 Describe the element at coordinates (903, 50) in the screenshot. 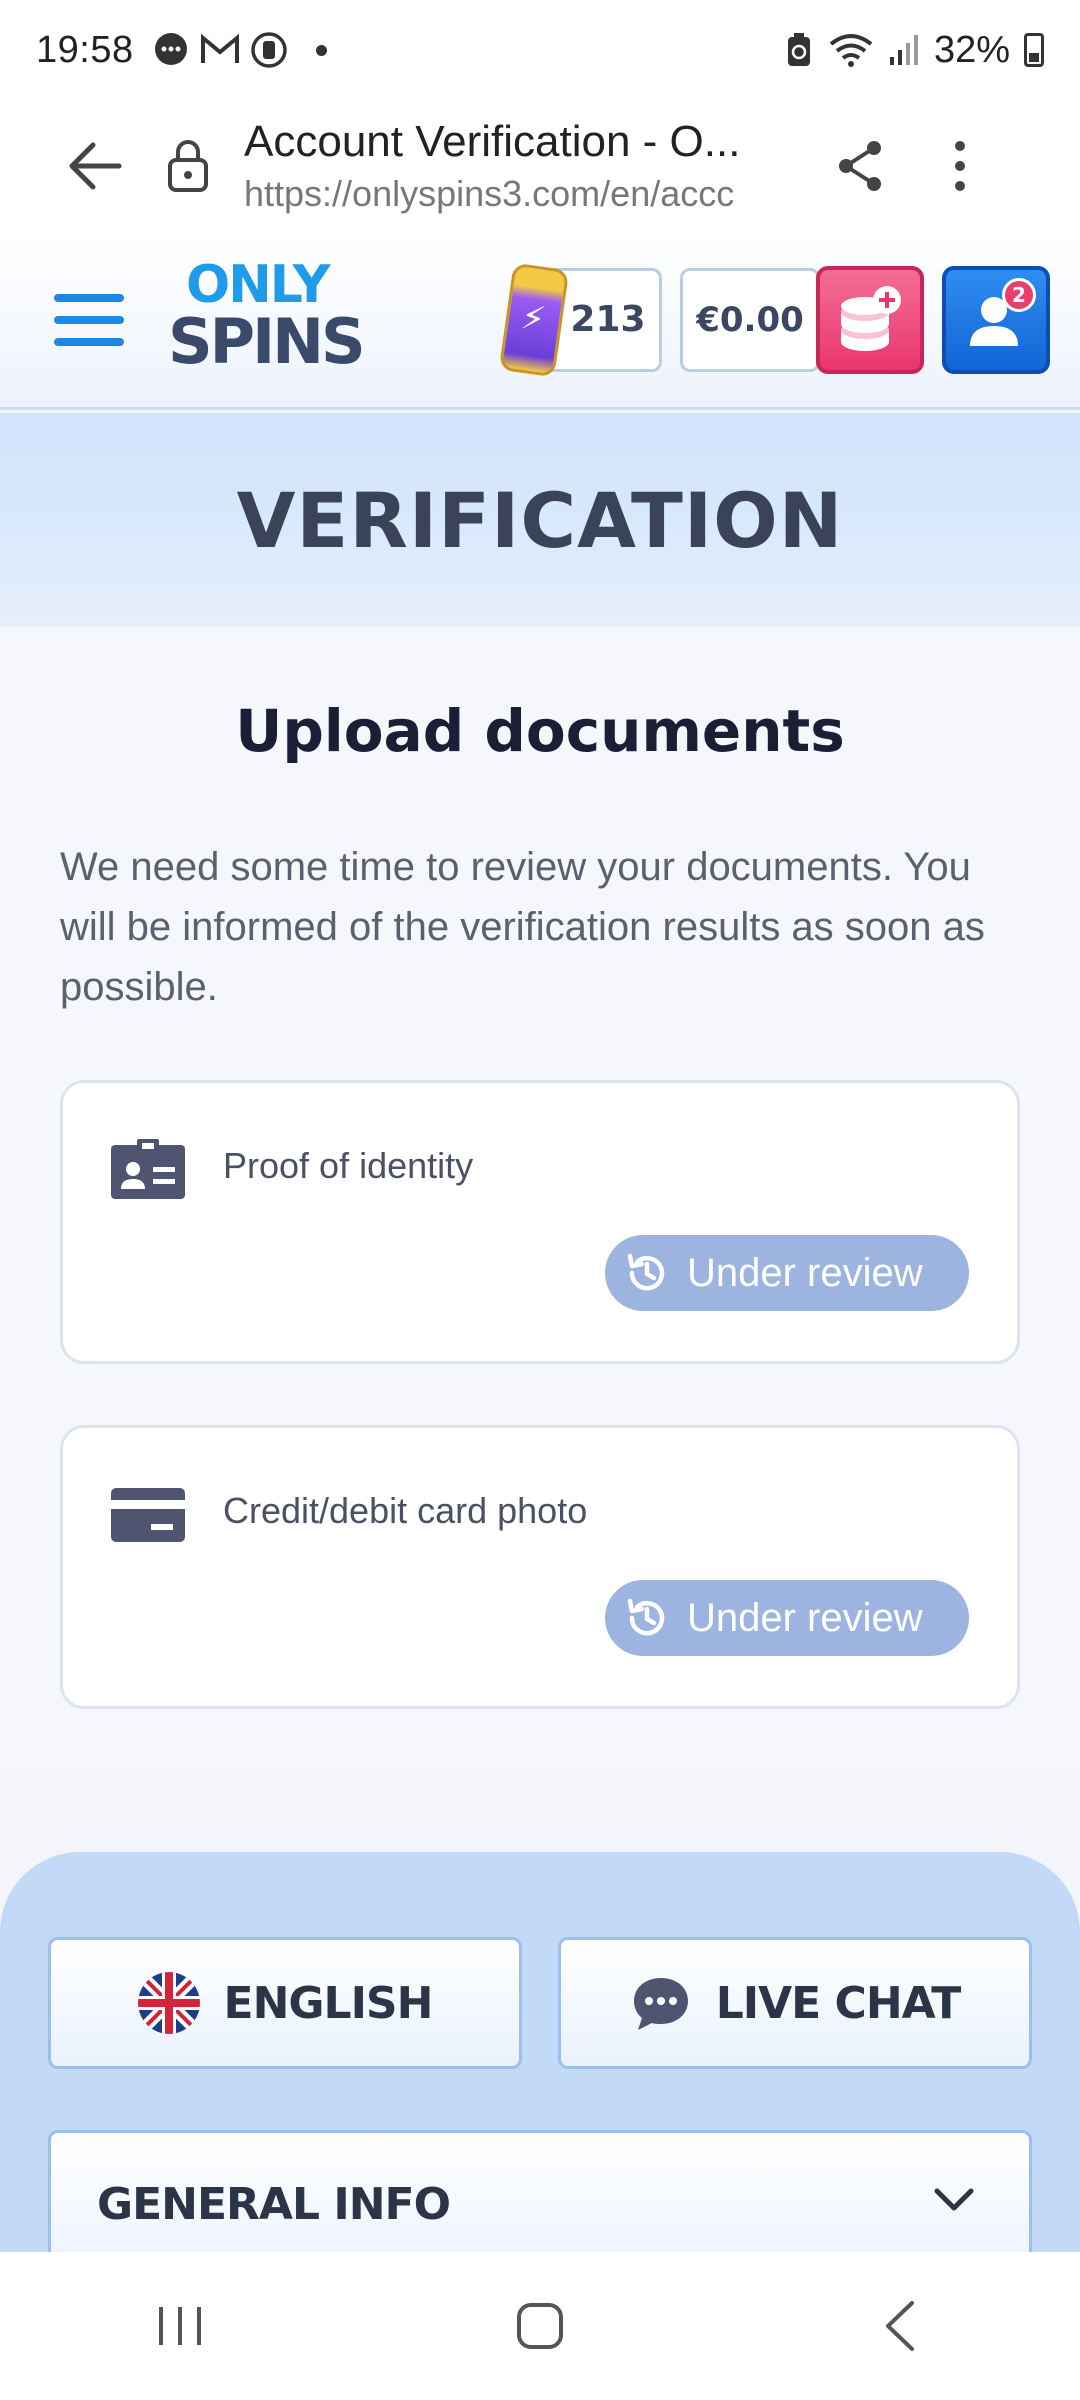

I see `signal-icon` at that location.